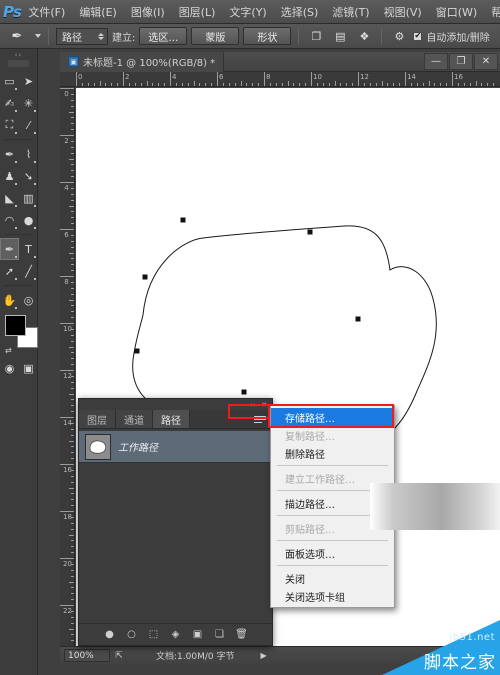 The image size is (500, 675). Describe the element at coordinates (12, 11) in the screenshot. I see `photoshop-logo: Ps` at that location.